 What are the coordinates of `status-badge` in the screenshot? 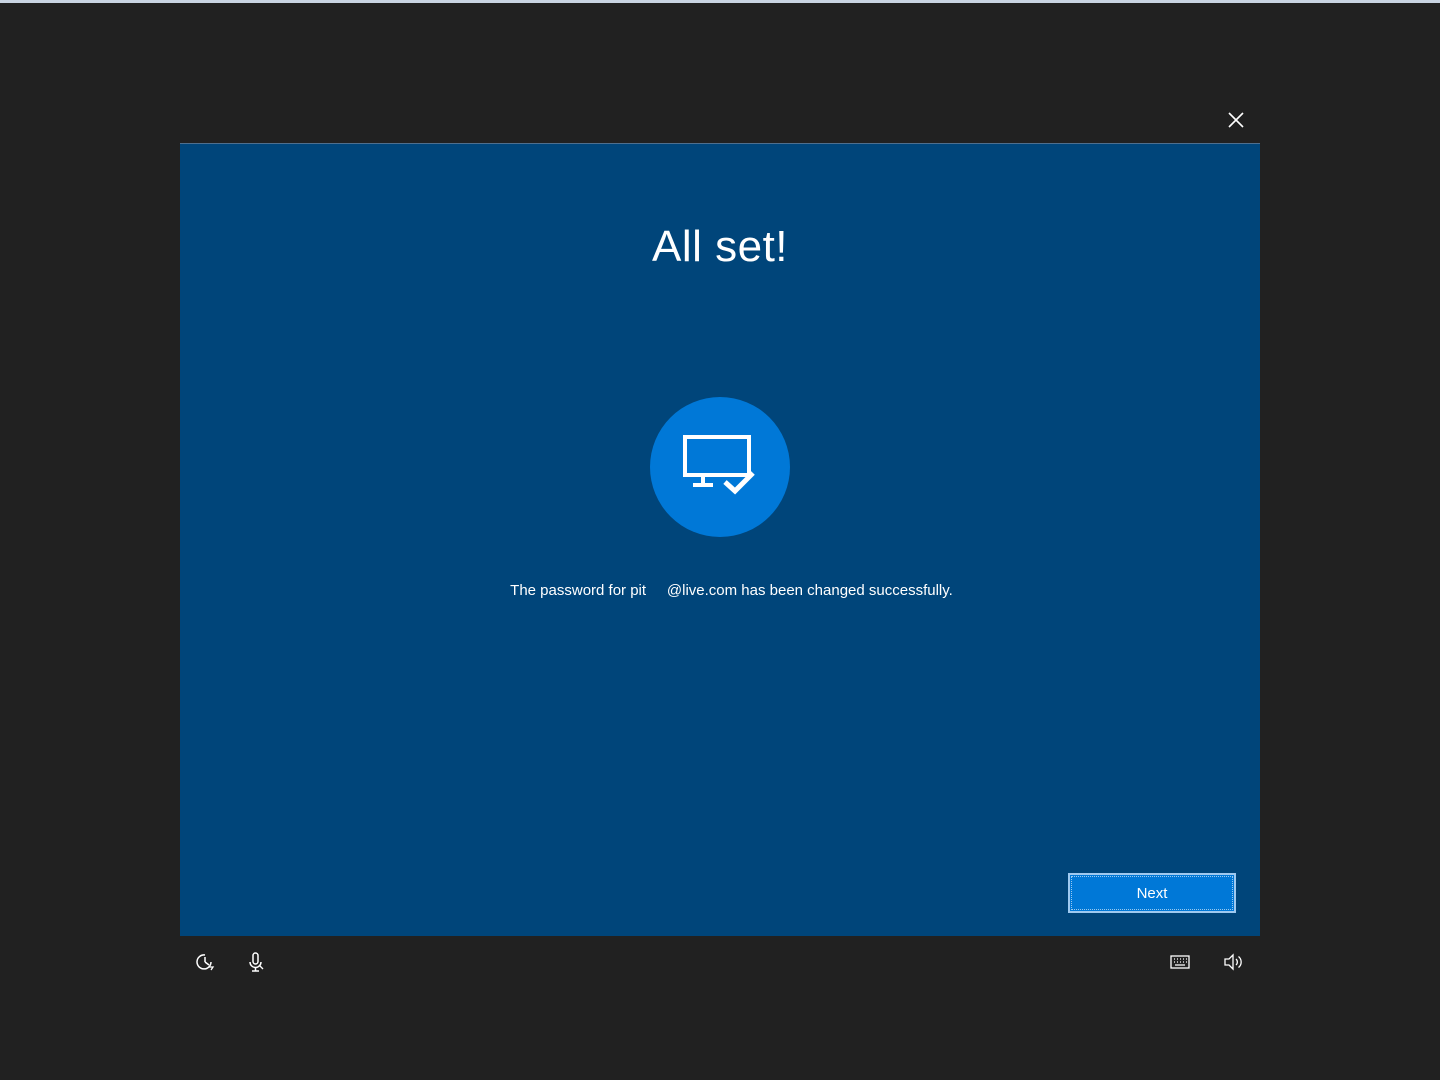 It's located at (720, 467).